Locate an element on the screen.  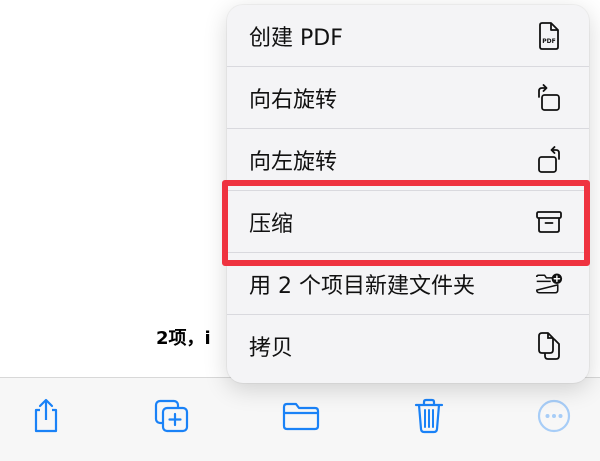
menu-item-compress: 压缩 is located at coordinates (408, 222).